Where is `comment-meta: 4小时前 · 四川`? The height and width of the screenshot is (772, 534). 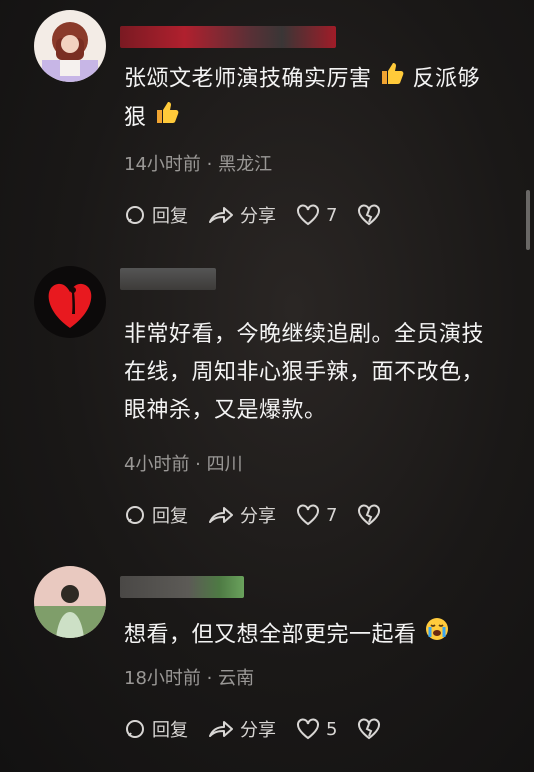 comment-meta: 4小时前 · 四川 is located at coordinates (183, 464).